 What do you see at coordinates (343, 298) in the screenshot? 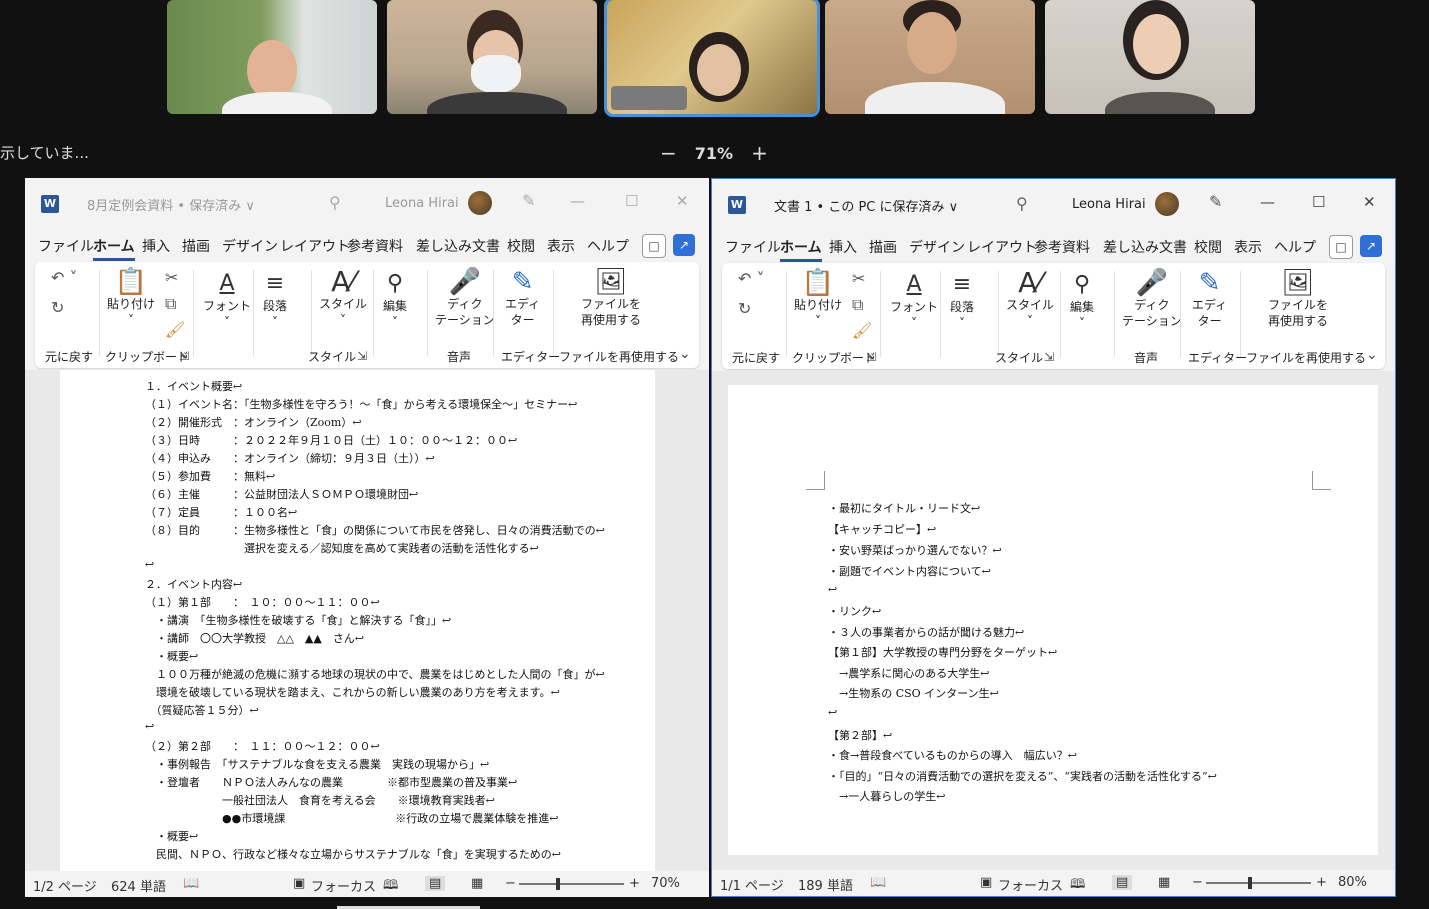
I see `styles-button: A⁄ スタイル ˅` at bounding box center [343, 298].